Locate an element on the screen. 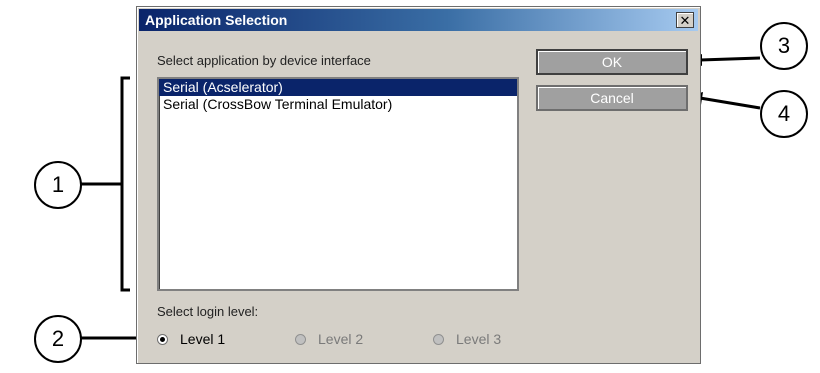 The height and width of the screenshot is (373, 820). cancel-button: Cancel is located at coordinates (612, 98).